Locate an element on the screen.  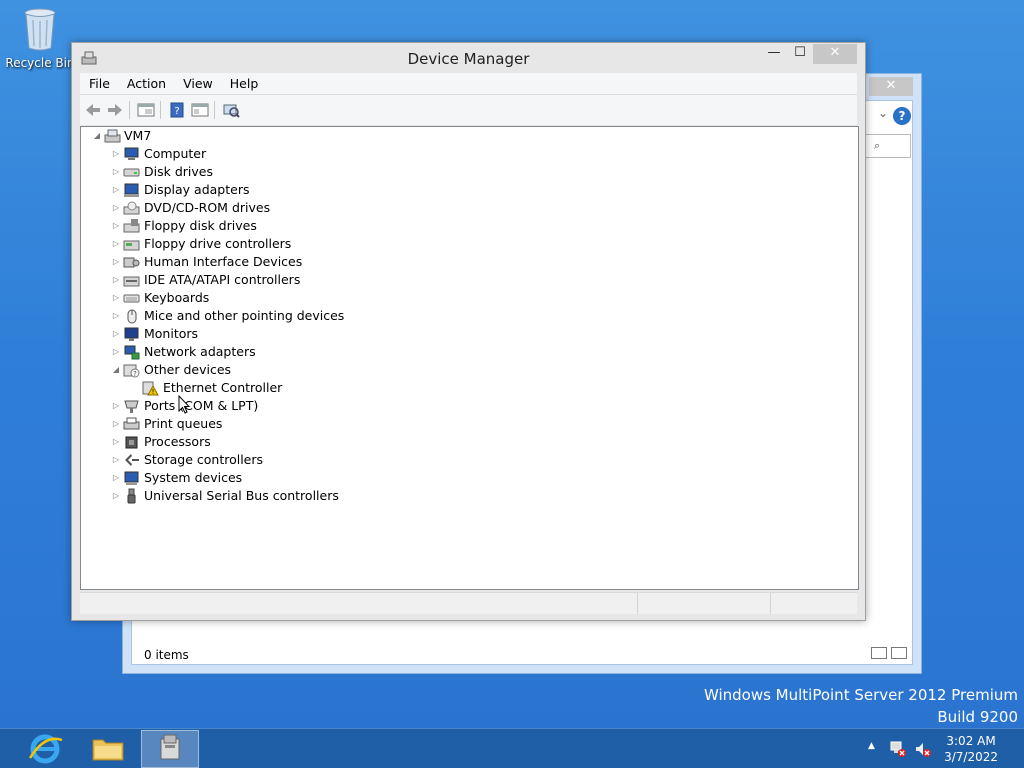
tree-item-label: Universal Serial Bus controllers is located at coordinates (241, 495).